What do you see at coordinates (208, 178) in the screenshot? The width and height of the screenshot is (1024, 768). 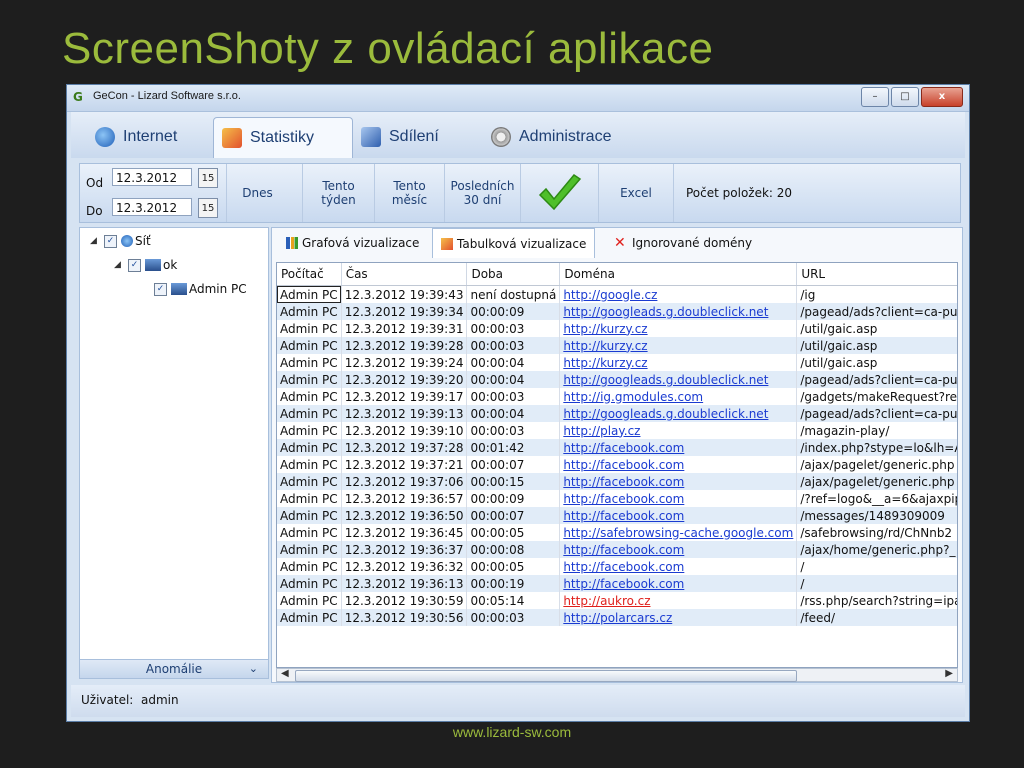 I see `from-calendar-icon: 15` at bounding box center [208, 178].